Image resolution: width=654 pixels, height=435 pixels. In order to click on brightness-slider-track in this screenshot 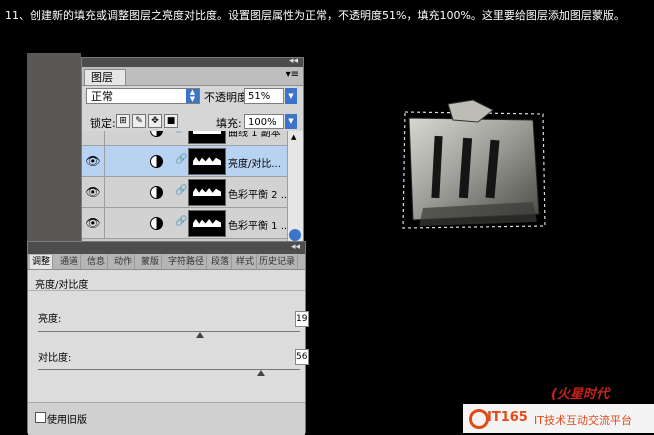, I will do `click(169, 331)`.